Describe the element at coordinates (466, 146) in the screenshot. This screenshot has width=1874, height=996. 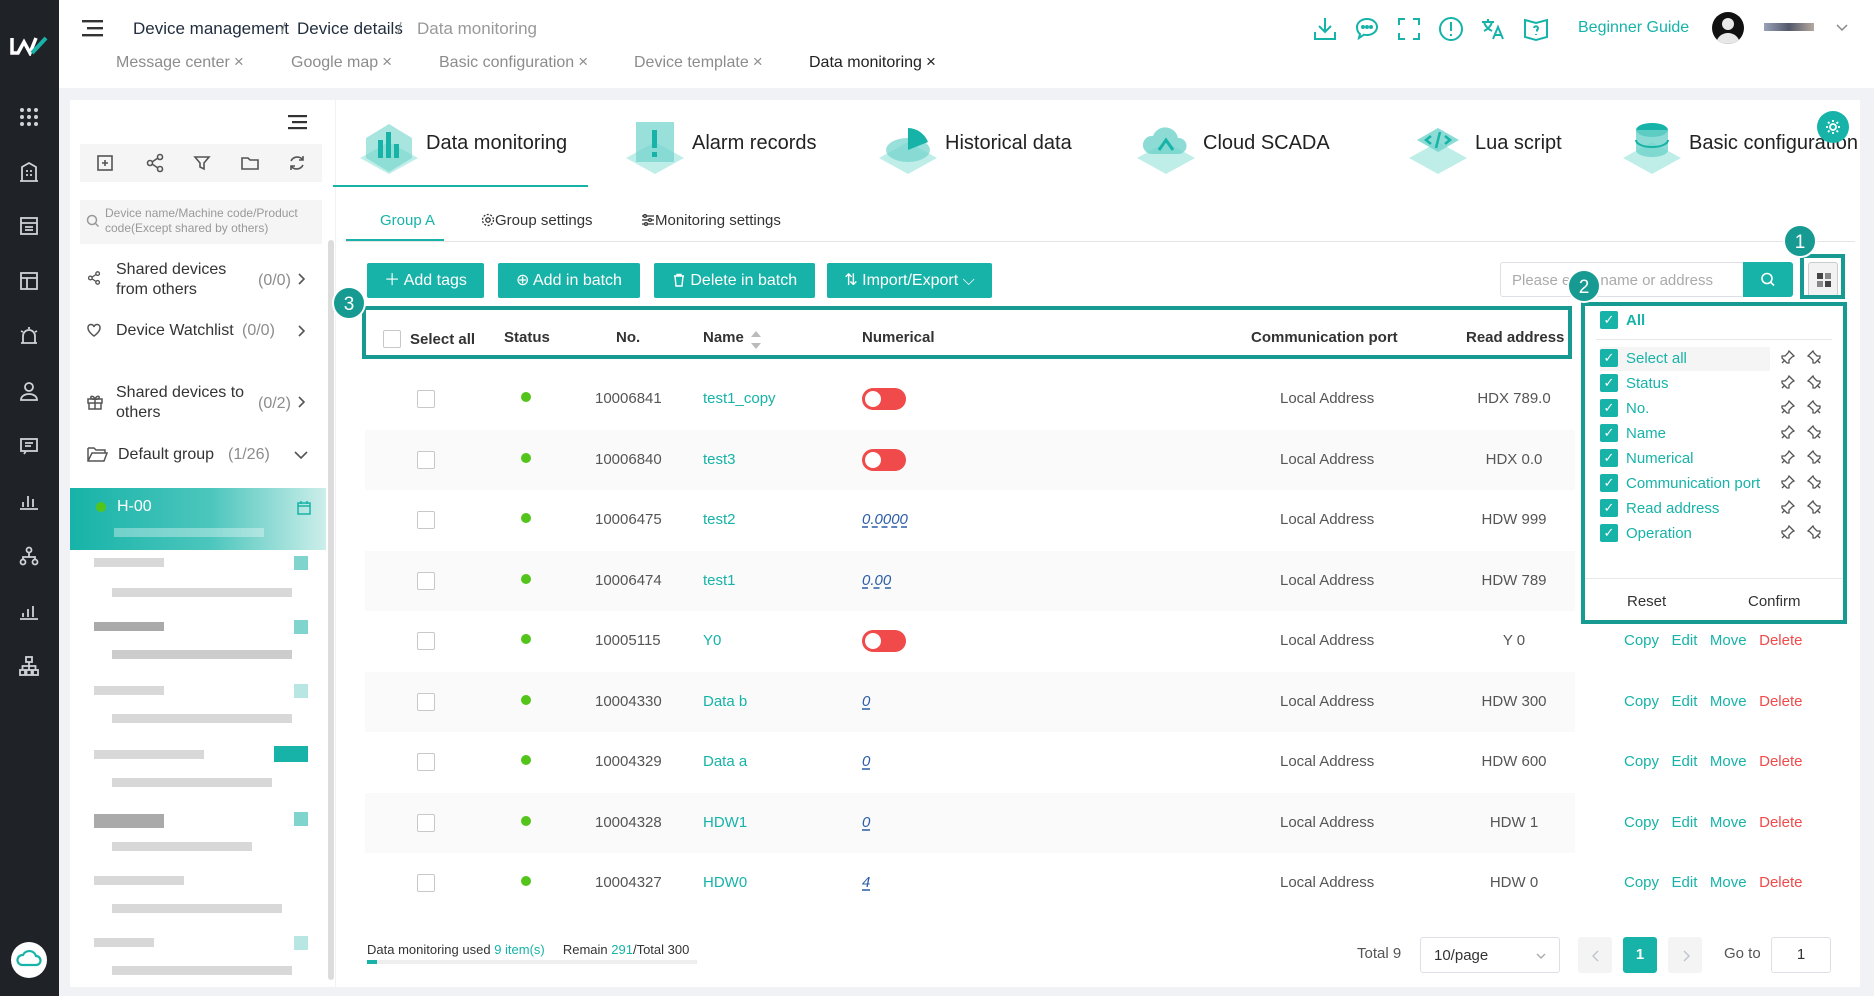
I see `module-data-monitoring: Data monitoring` at that location.